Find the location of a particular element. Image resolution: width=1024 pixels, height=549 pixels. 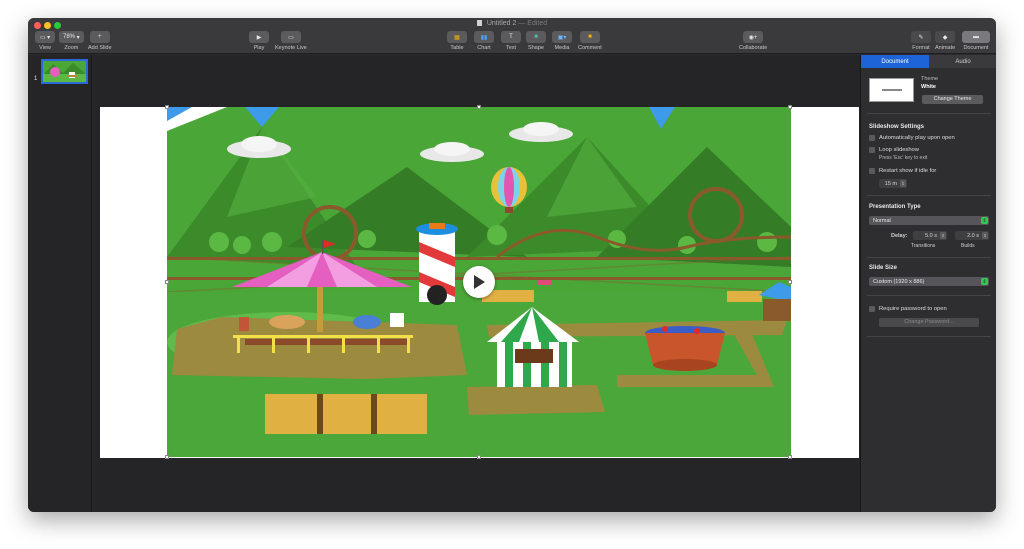

view-icon: ▭ ▾ is located at coordinates (45, 37).